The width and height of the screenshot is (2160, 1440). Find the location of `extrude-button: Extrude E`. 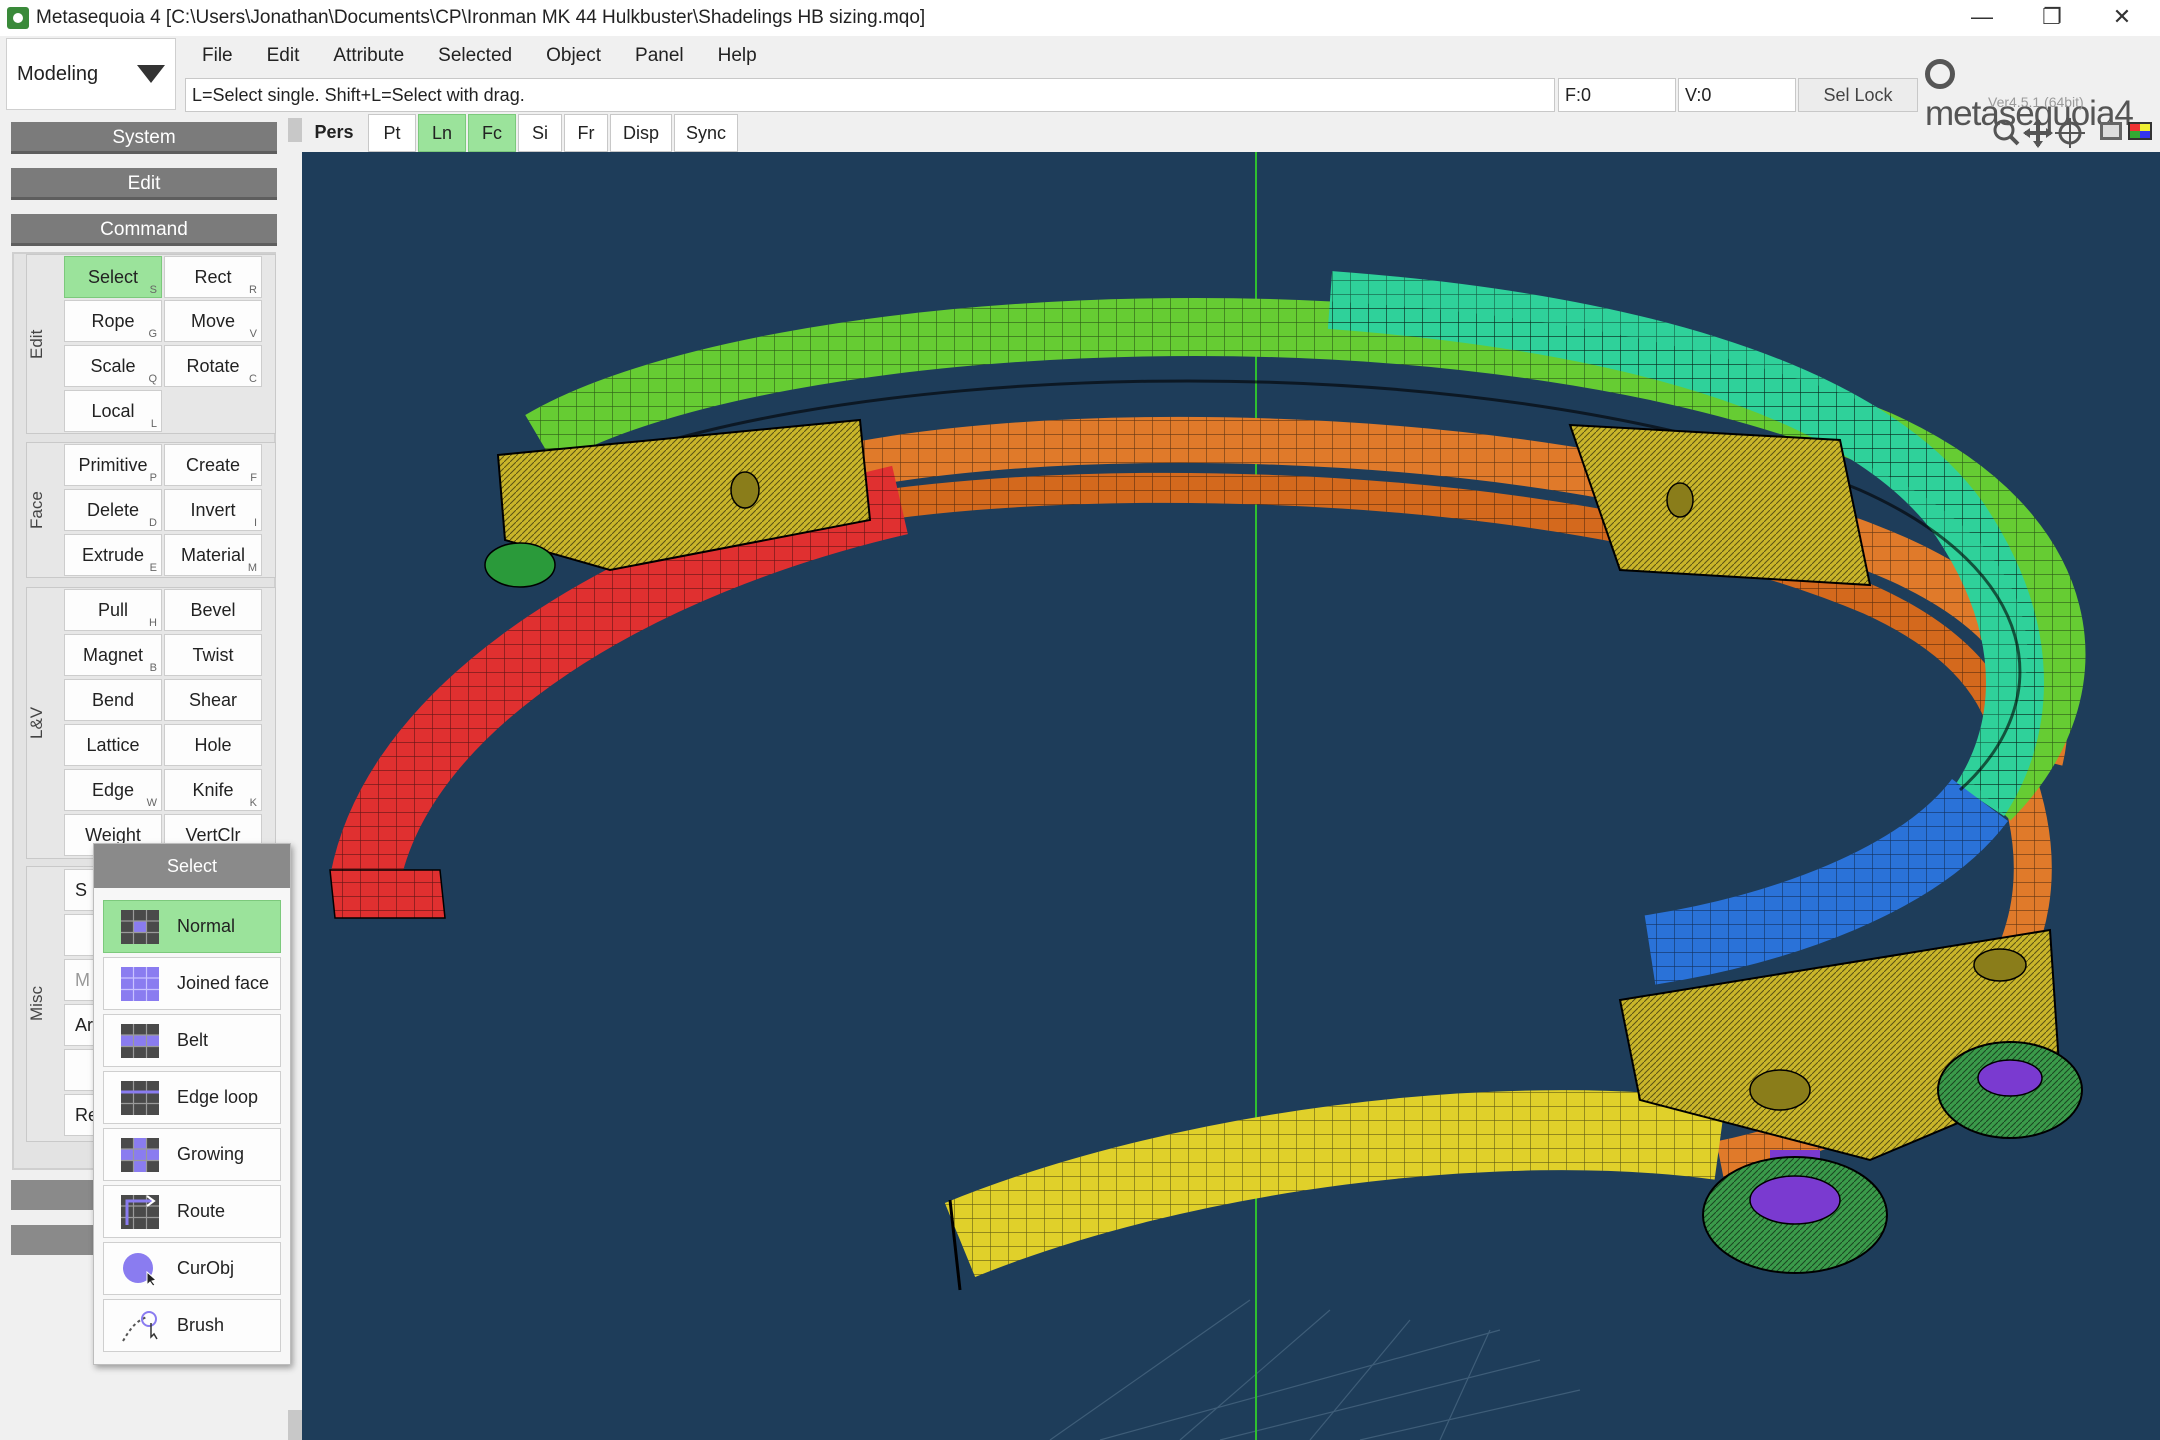

extrude-button: Extrude E is located at coordinates (113, 555).